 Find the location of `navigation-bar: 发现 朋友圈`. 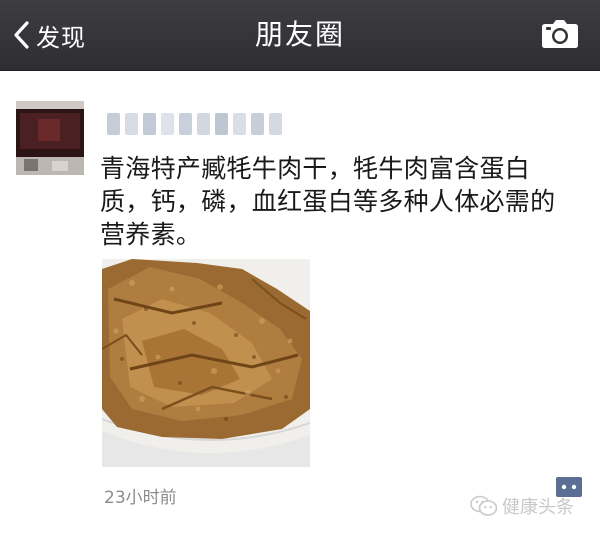

navigation-bar: 发现 朋友圈 is located at coordinates (300, 35).